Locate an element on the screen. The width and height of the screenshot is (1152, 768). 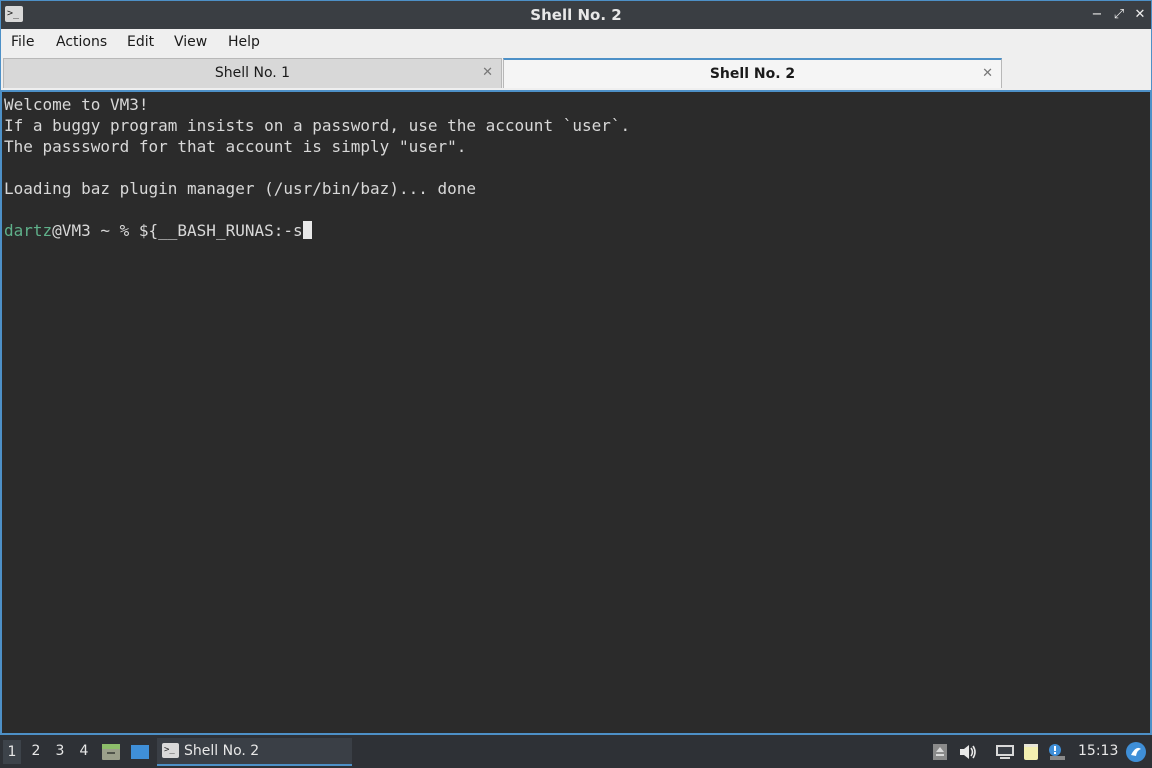
menu-edit: Edit is located at coordinates (140, 42).